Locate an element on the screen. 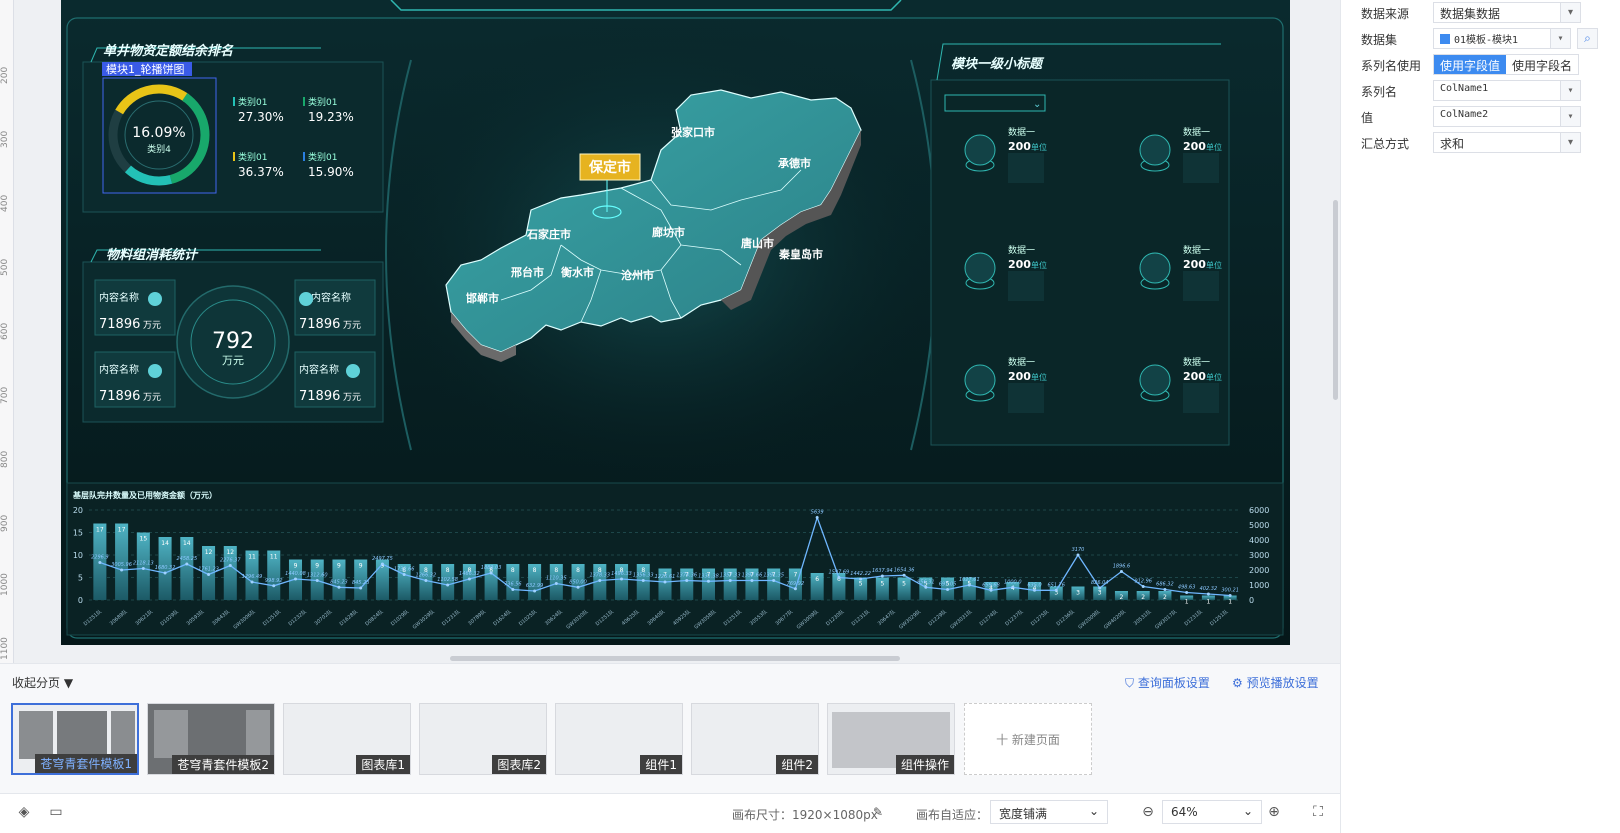  ruler-tick: 400 is located at coordinates (5, 203).